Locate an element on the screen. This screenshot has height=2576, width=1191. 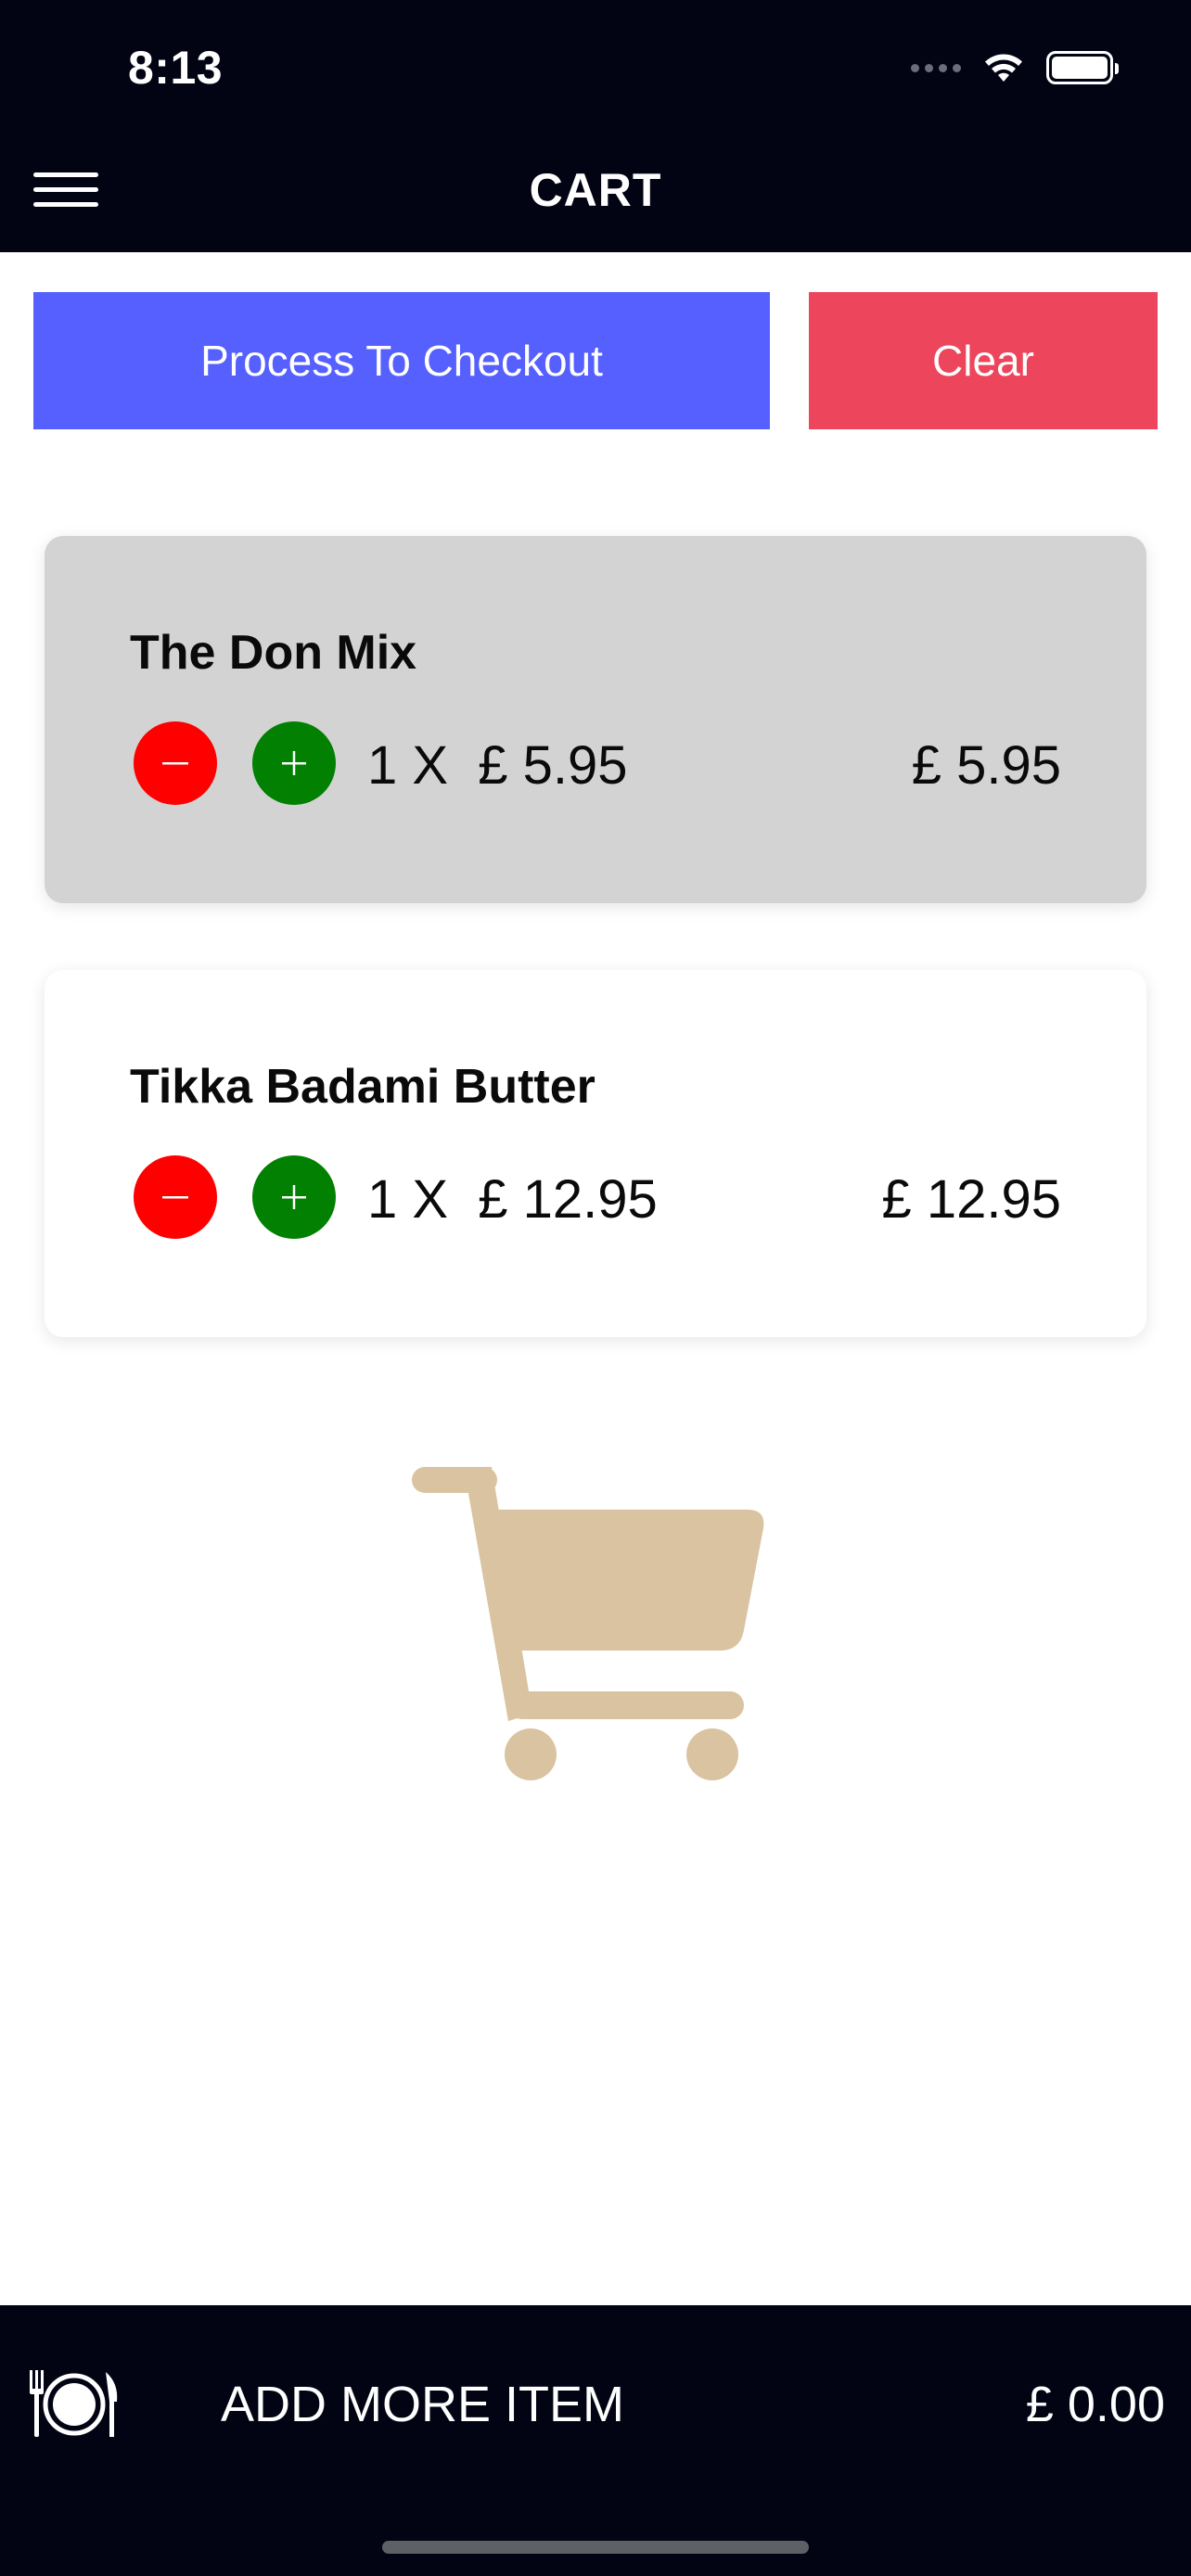
top-bar: 8:13 CART is located at coordinates (595, 126).